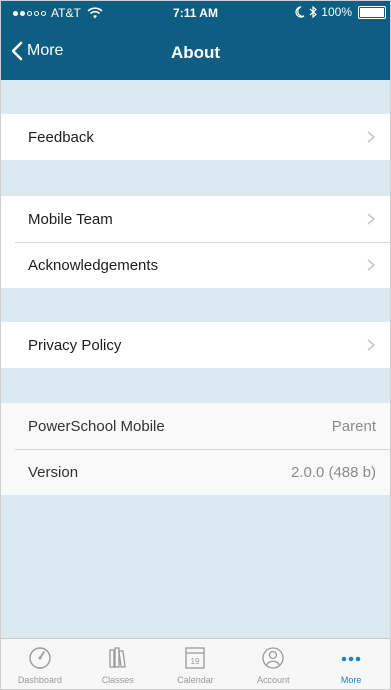  What do you see at coordinates (300, 12) in the screenshot?
I see `moon-icon` at bounding box center [300, 12].